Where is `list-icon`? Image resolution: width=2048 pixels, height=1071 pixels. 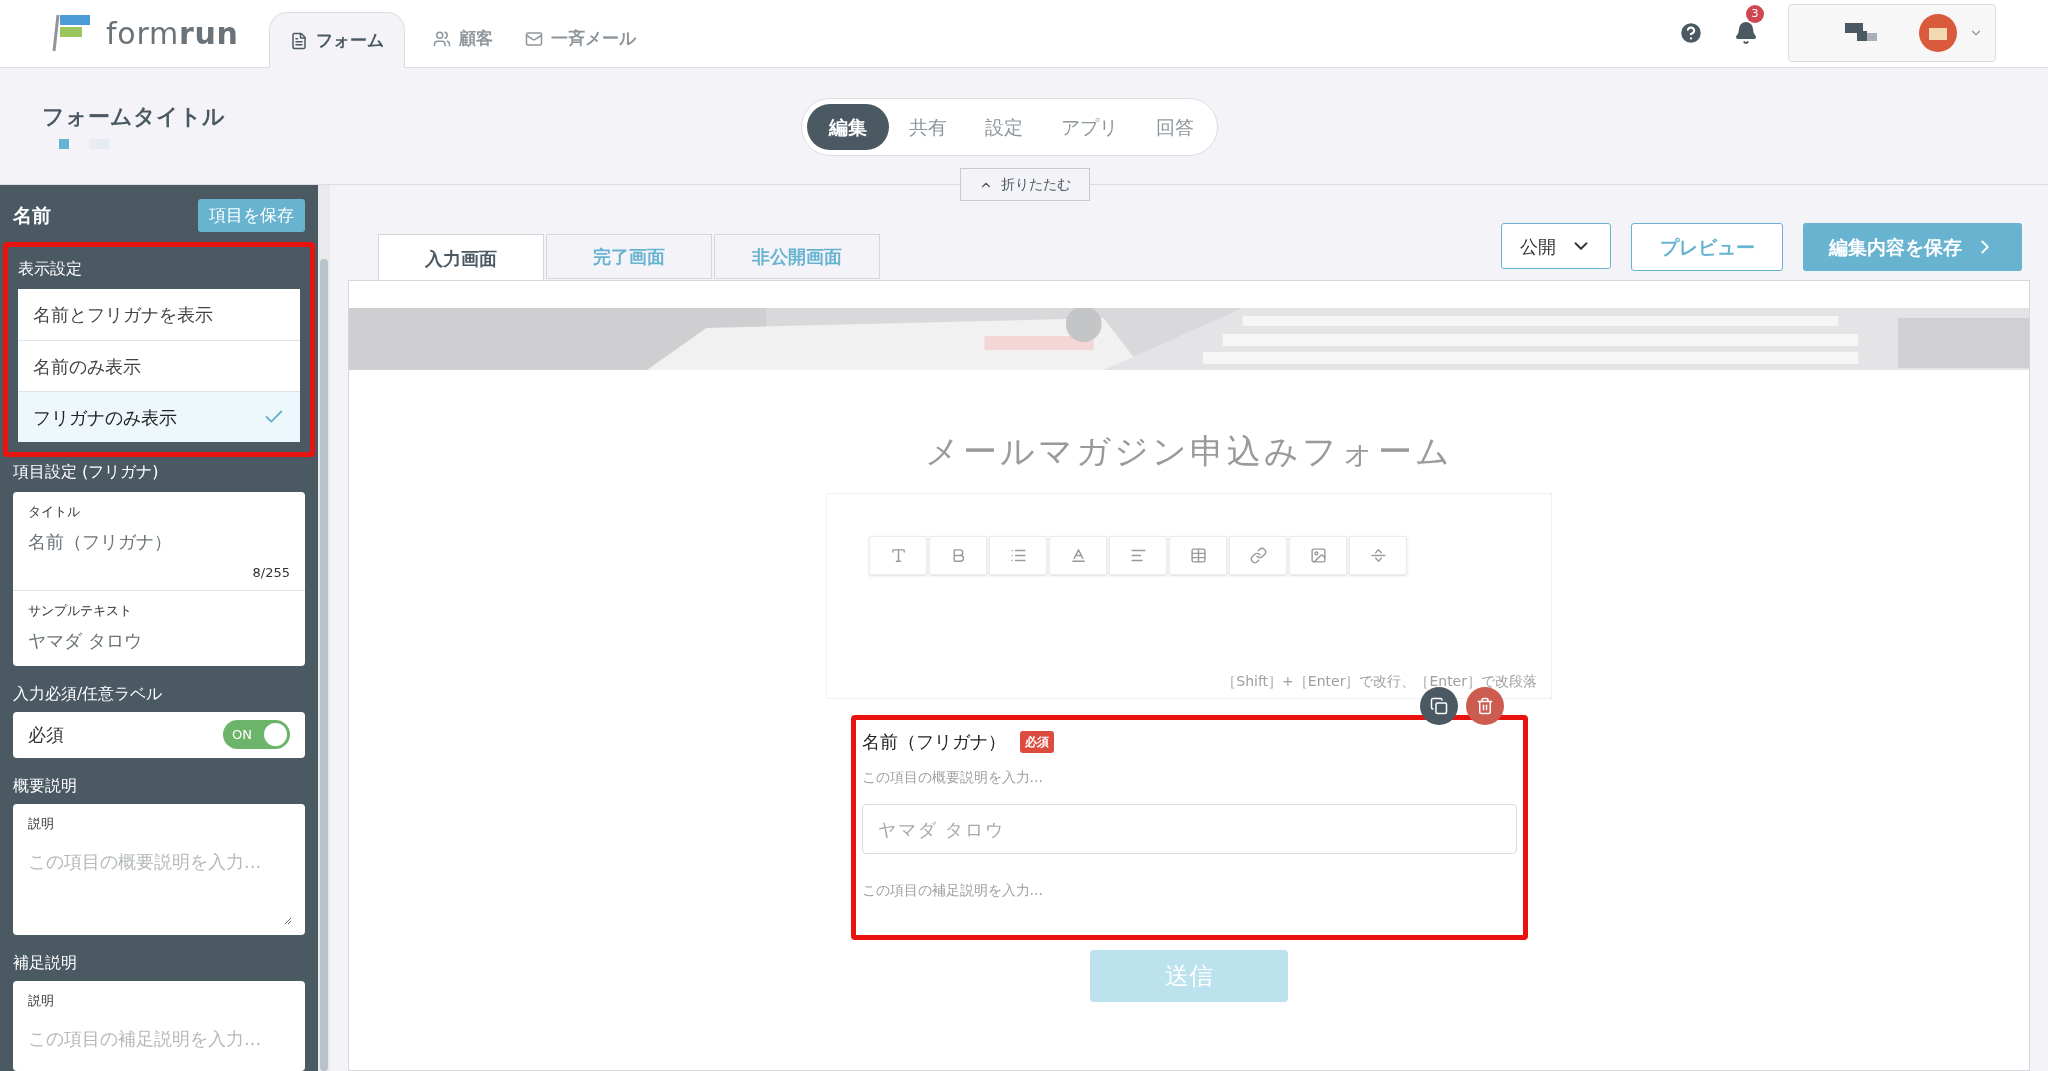
list-icon is located at coordinates (1018, 555).